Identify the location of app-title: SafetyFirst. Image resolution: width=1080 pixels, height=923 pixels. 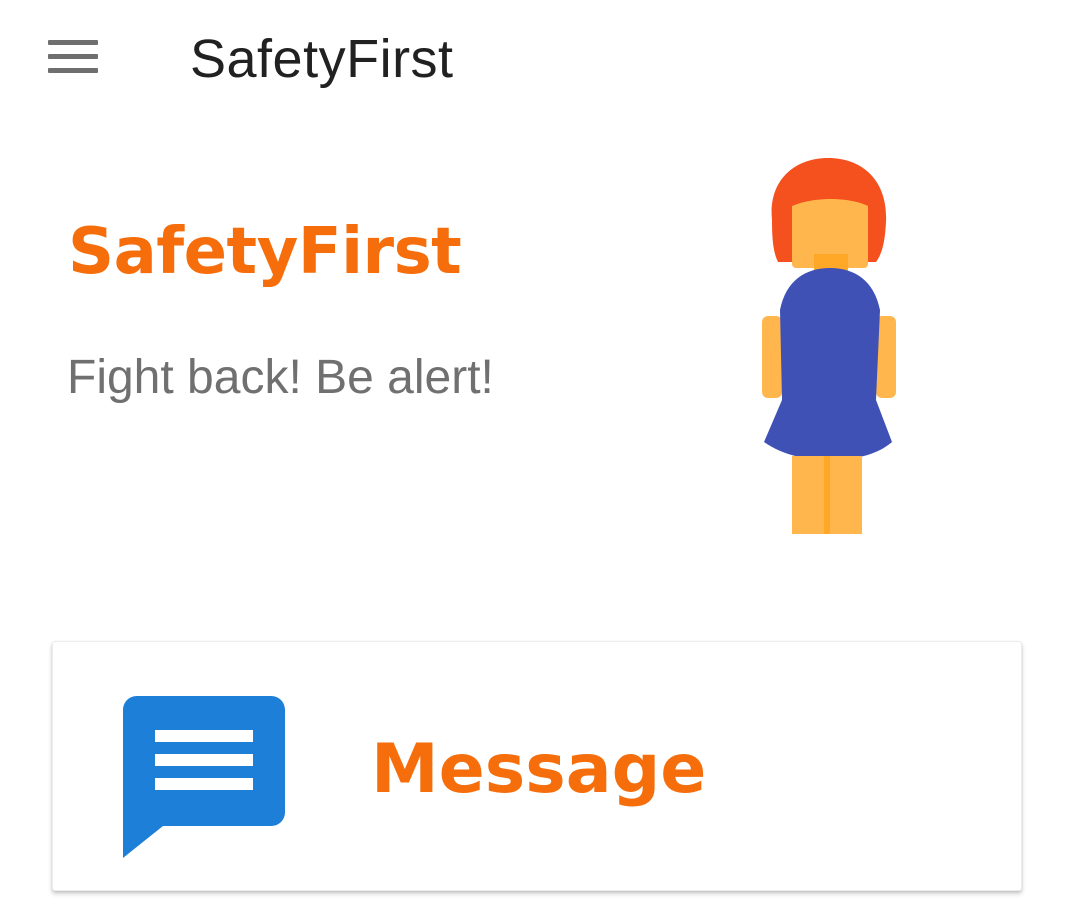
(322, 59).